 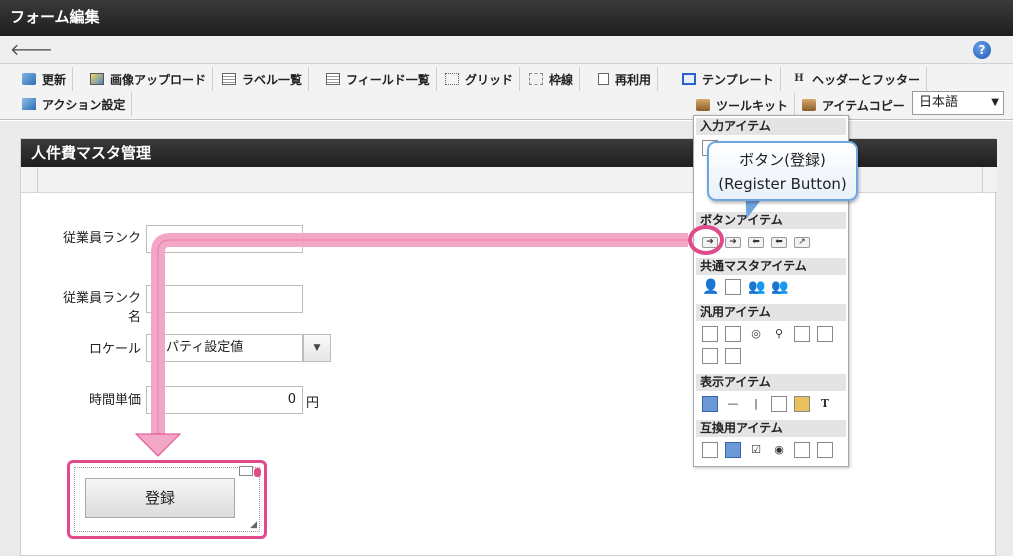 I want to click on role-item-icon: 👥, so click(x=756, y=287).